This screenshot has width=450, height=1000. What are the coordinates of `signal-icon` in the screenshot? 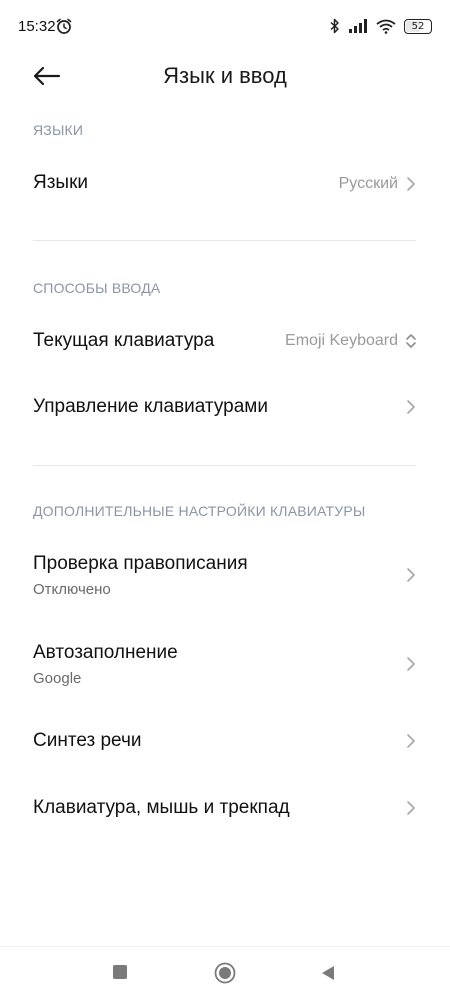 It's located at (358, 26).